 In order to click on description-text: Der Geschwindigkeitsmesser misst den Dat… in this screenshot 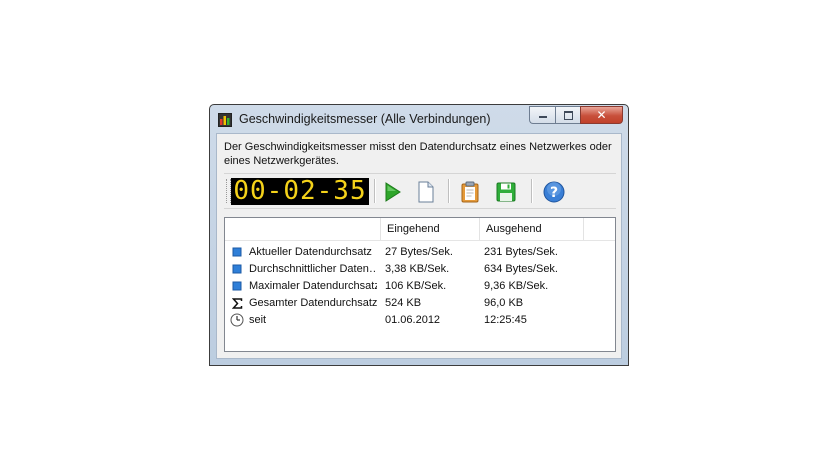, I will do `click(418, 154)`.